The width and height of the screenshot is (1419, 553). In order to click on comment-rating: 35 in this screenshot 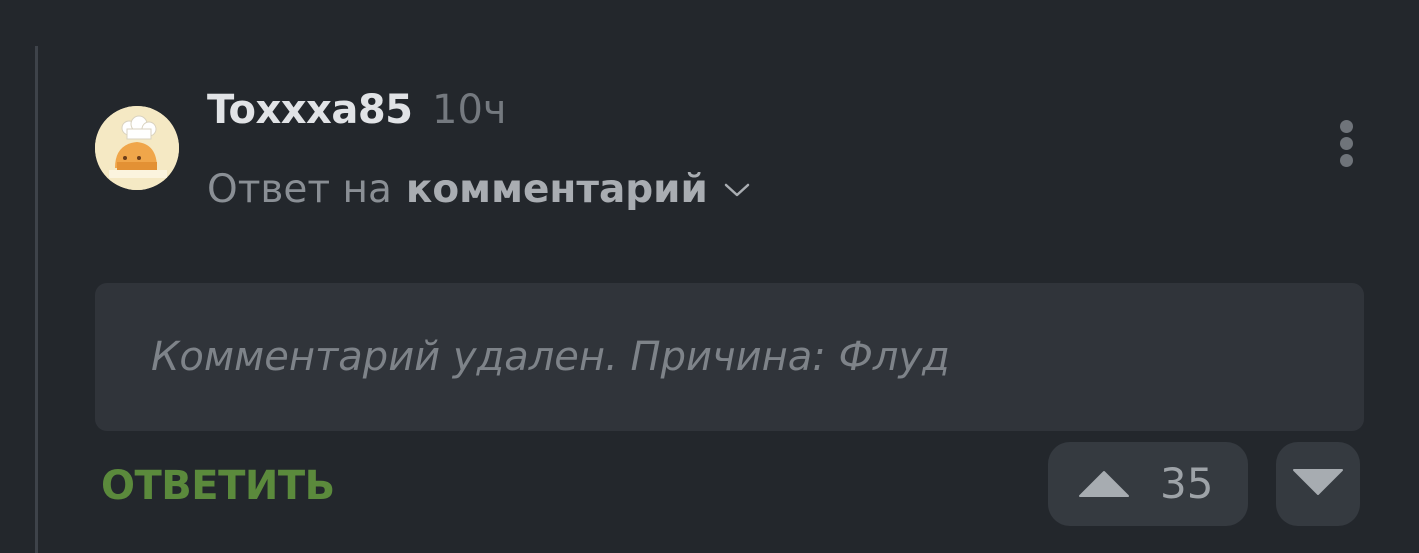, I will do `click(1187, 483)`.